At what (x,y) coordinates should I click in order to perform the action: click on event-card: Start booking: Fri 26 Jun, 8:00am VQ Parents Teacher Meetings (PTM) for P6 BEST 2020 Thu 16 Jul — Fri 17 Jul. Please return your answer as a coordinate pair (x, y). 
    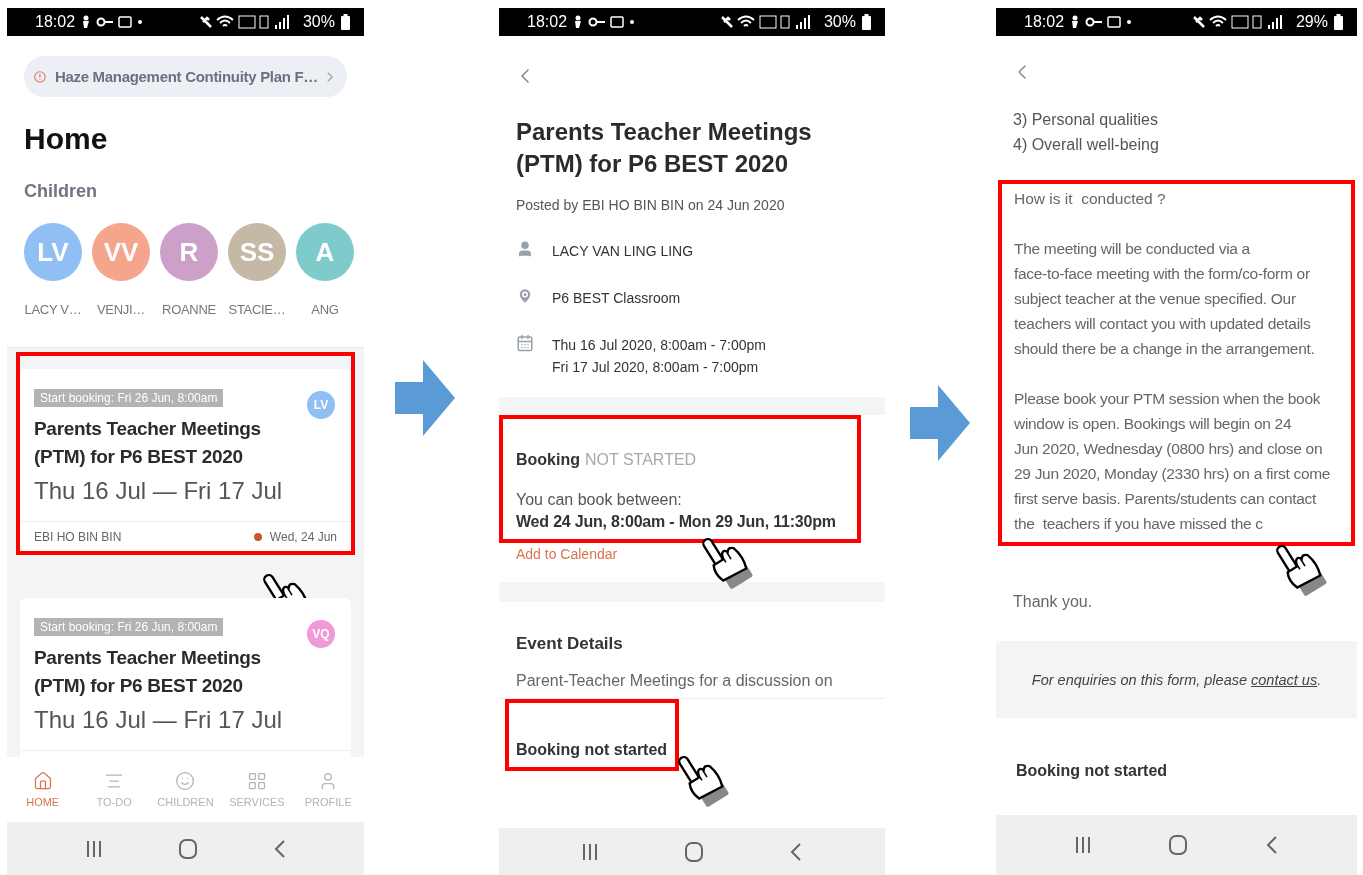
    Looking at the image, I should click on (185, 677).